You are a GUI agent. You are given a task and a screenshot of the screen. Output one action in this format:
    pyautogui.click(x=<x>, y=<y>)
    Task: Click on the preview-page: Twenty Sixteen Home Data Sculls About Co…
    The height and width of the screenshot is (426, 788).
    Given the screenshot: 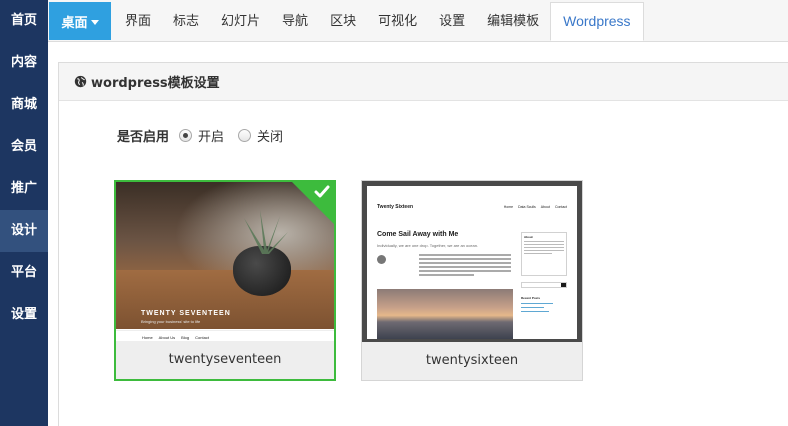 What is the action you would take?
    pyautogui.click(x=472, y=262)
    